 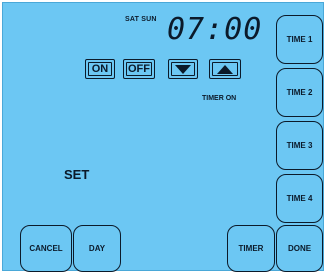 I want to click on time-1-label: TIME 1, so click(x=299, y=39).